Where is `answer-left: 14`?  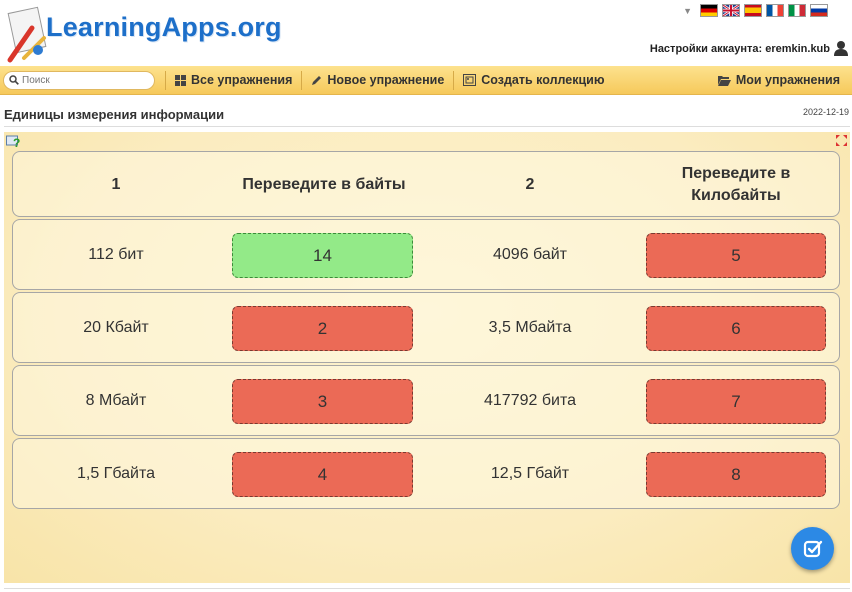
answer-left: 14 is located at coordinates (322, 255).